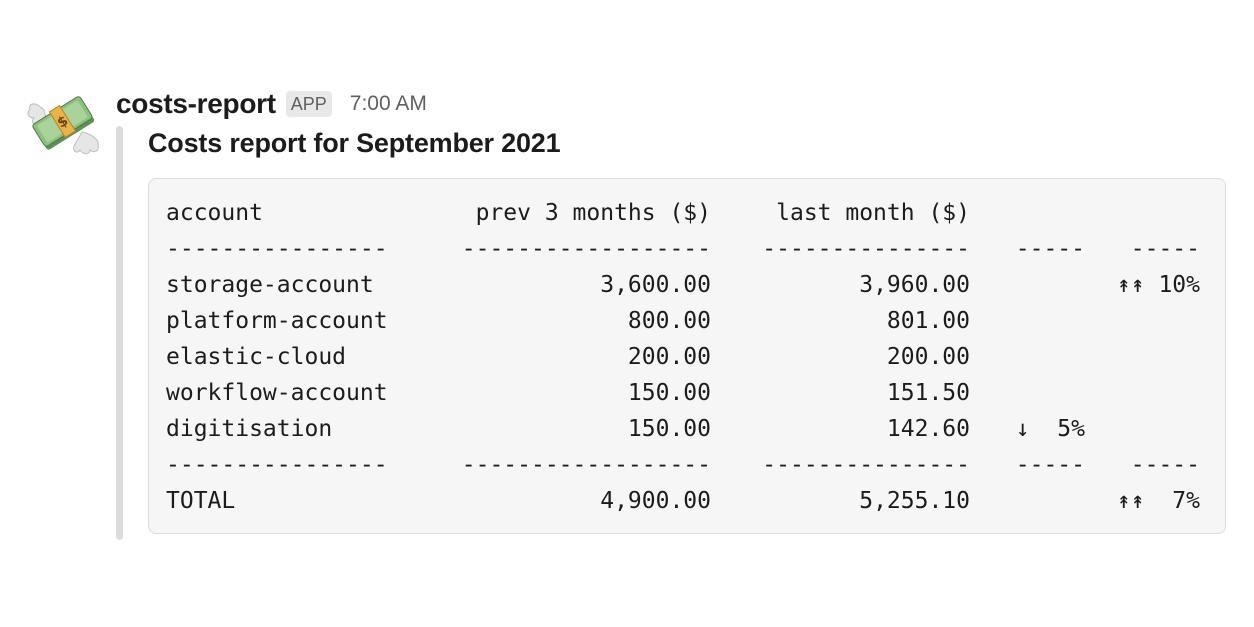 The width and height of the screenshot is (1254, 627). I want to click on table-row: platform-account 800.00 801.00, so click(687, 321).